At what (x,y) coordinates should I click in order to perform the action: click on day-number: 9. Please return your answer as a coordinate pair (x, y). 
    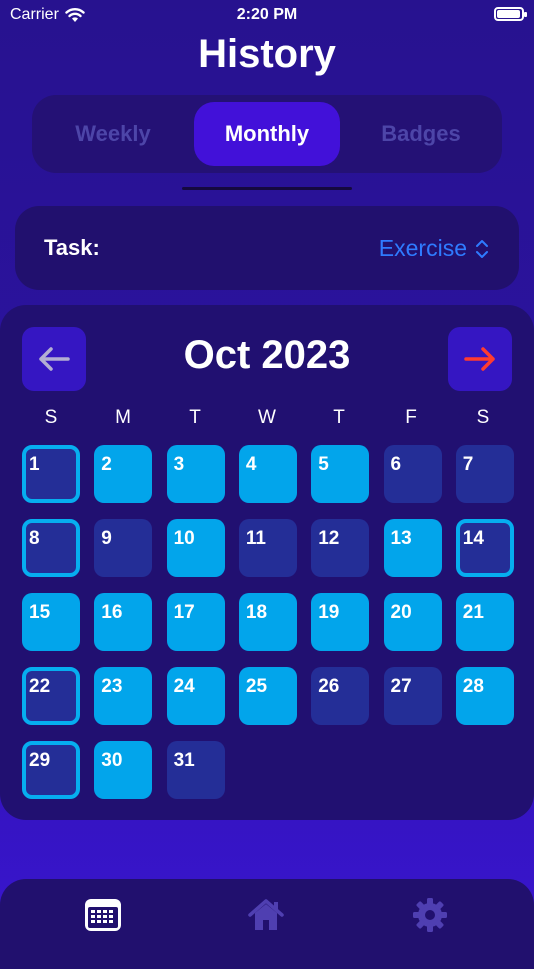
    Looking at the image, I should click on (106, 538).